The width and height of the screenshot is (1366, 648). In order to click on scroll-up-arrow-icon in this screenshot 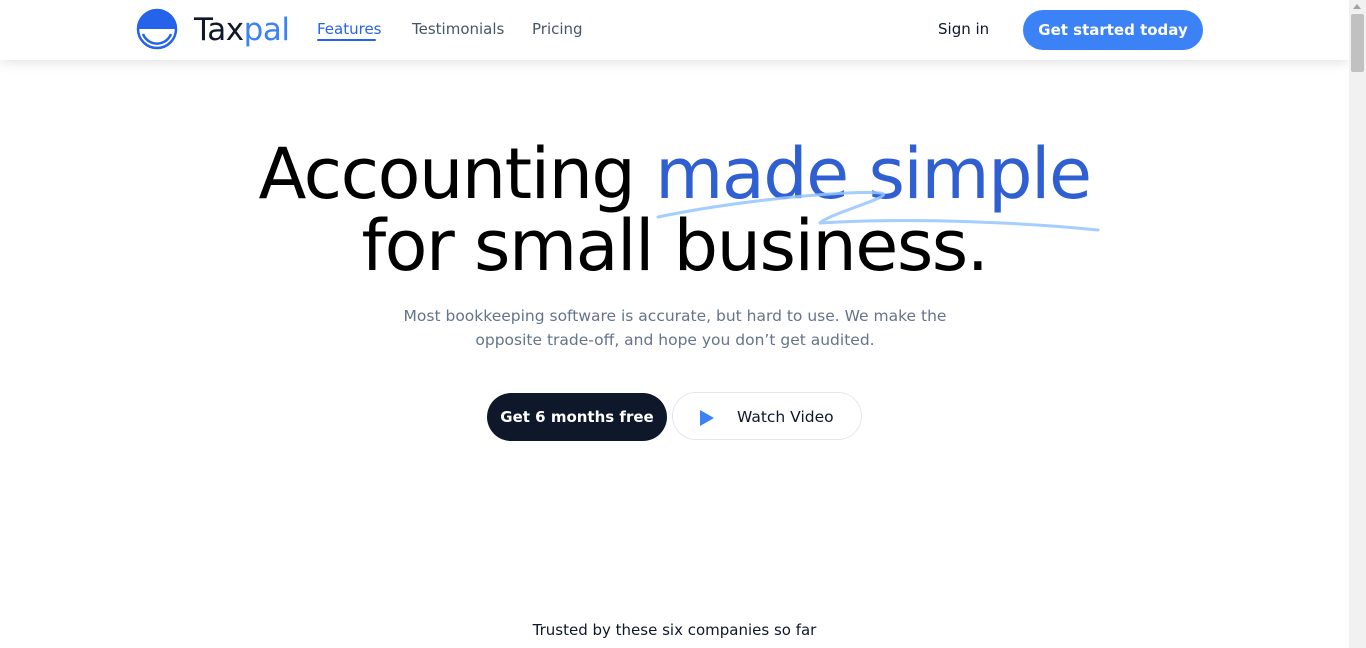, I will do `click(1357, 6)`.